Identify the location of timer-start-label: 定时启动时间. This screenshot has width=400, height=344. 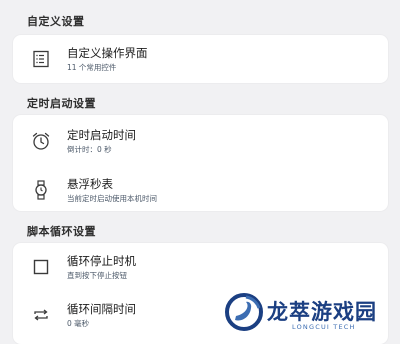
(101, 135).